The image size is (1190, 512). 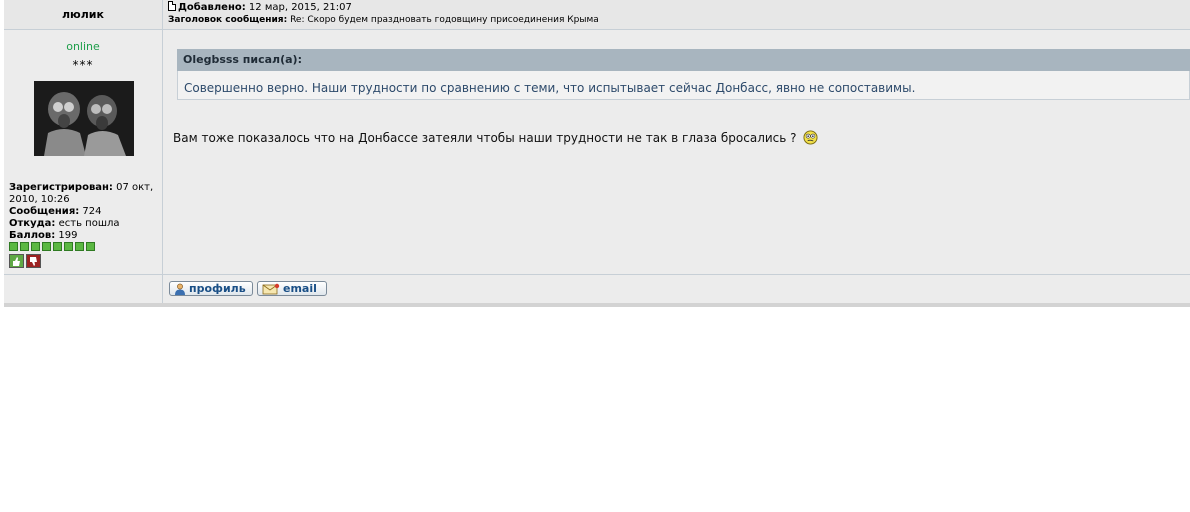 What do you see at coordinates (180, 289) in the screenshot?
I see `user-icon` at bounding box center [180, 289].